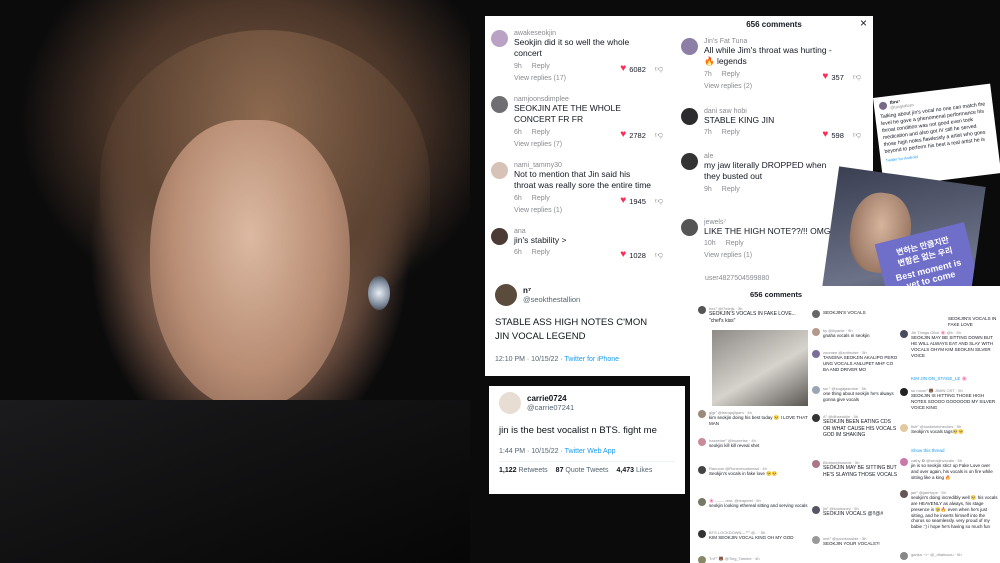 This screenshot has width=1000, height=563. What do you see at coordinates (785, 111) in the screenshot?
I see `comment-username: dani saw hobi` at bounding box center [785, 111].